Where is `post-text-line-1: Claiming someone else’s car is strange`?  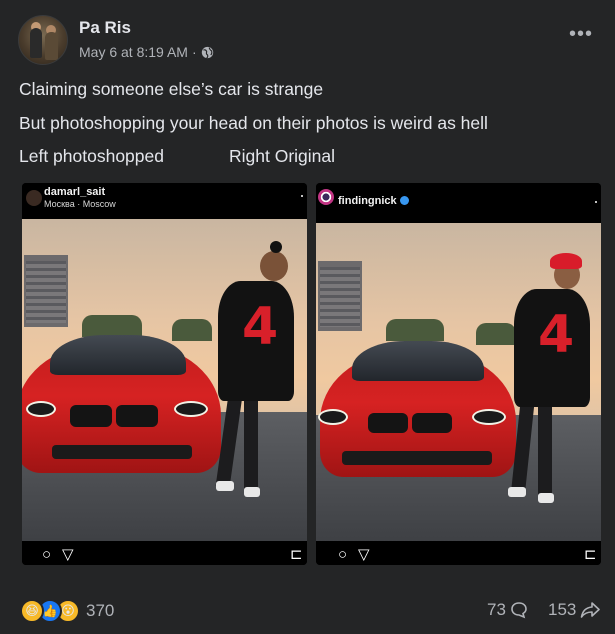
post-text-line-1: Claiming someone else’s car is strange is located at coordinates (171, 89).